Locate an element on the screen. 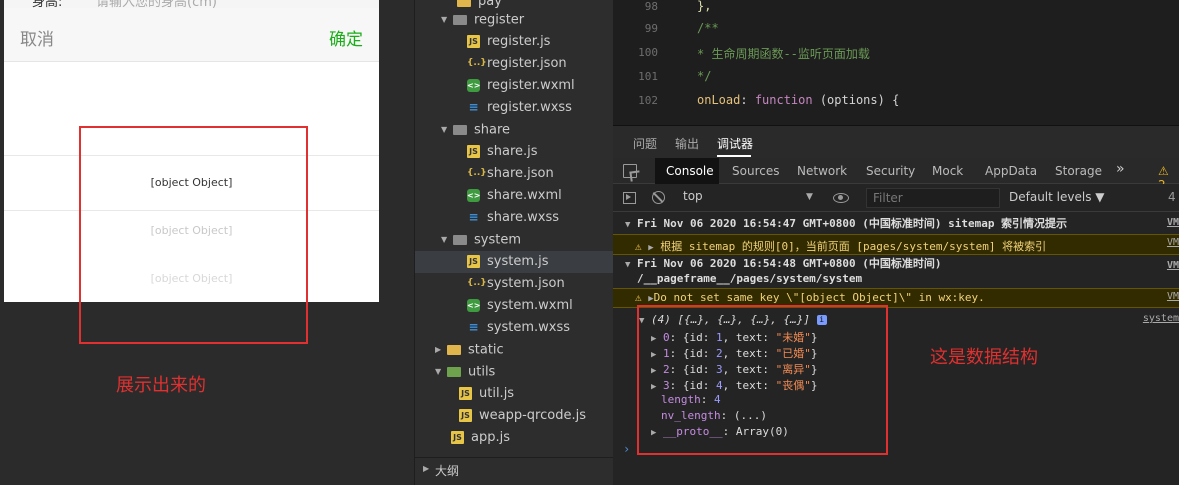  tab-sources: Sources is located at coordinates (755, 171).